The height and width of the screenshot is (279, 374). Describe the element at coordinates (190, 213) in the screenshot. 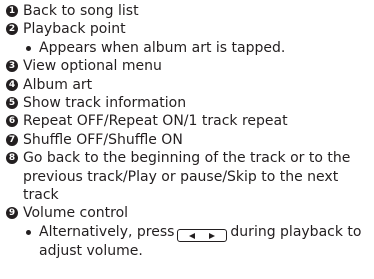

I see `list-item: 9 Volume control` at that location.